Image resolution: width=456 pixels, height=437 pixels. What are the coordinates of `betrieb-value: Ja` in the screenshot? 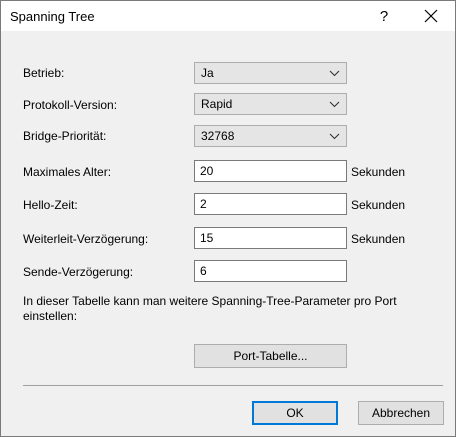 It's located at (207, 73).